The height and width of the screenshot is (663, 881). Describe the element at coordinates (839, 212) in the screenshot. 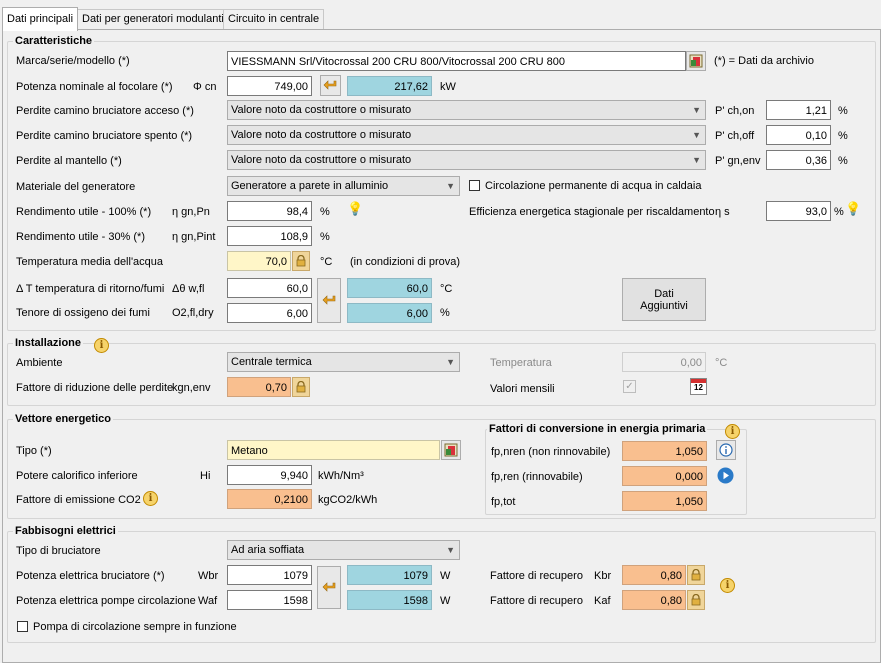

I see `efficienza-unit: %` at that location.